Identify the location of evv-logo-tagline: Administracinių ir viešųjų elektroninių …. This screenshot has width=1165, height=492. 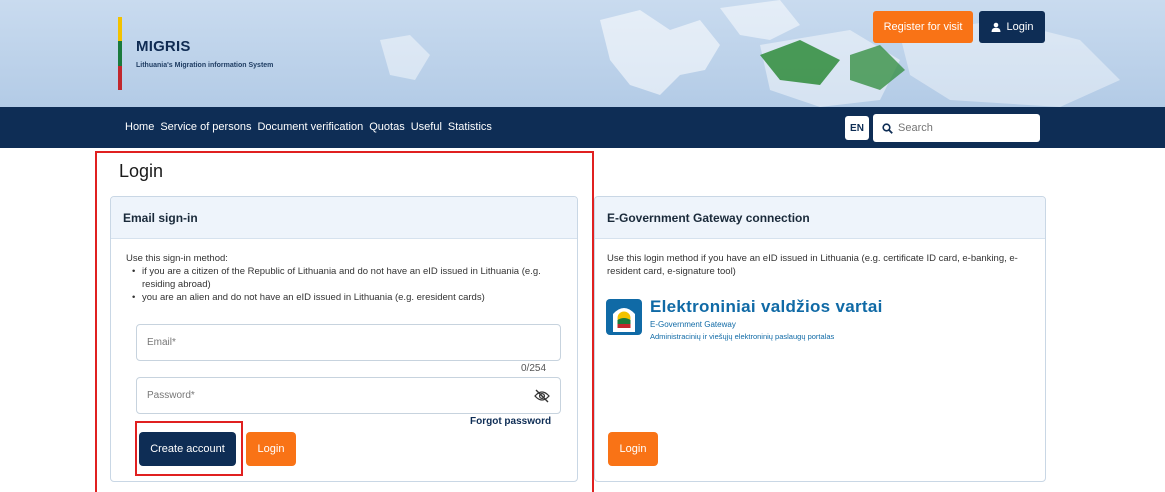
(742, 336).